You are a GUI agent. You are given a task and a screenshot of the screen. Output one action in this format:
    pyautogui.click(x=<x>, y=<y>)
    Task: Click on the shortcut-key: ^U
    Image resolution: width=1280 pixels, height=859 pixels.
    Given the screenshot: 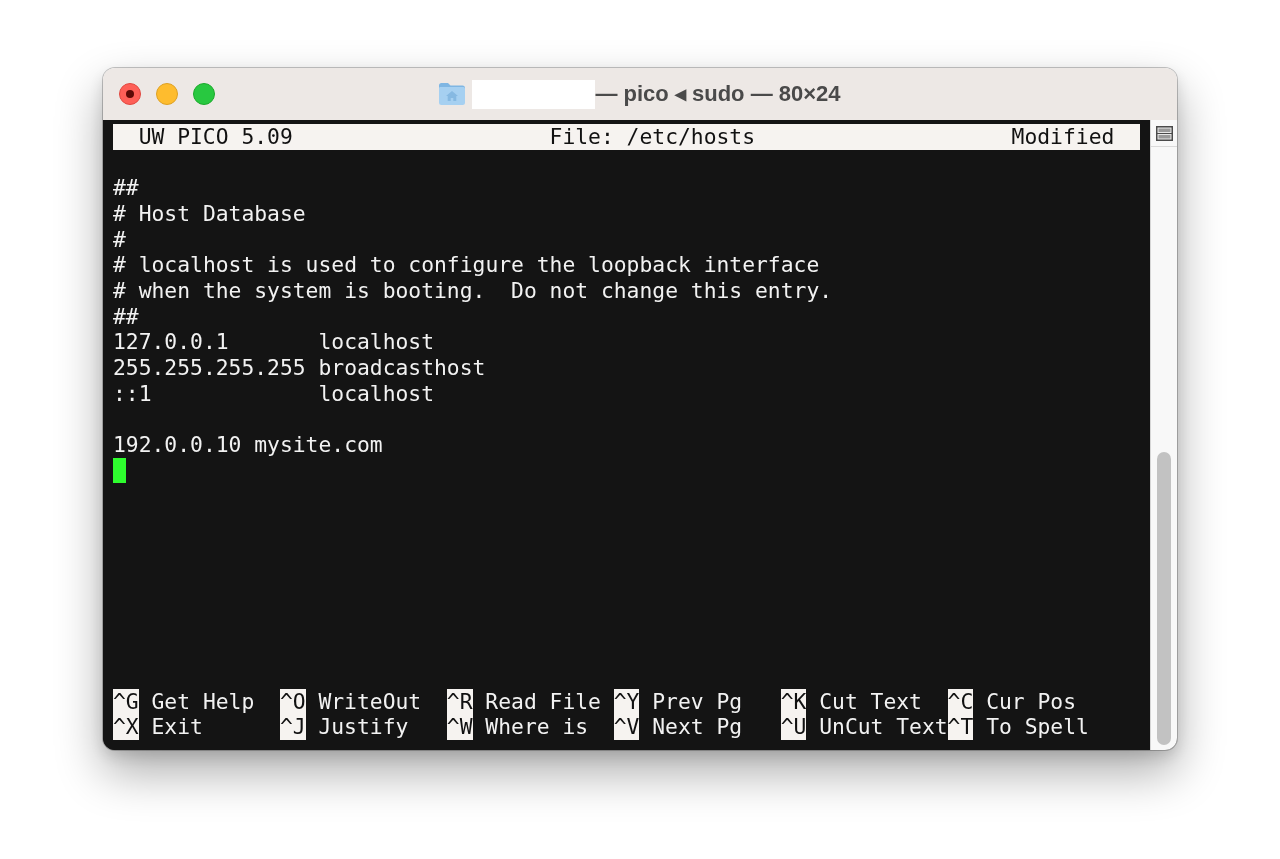 What is the action you would take?
    pyautogui.click(x=793, y=727)
    